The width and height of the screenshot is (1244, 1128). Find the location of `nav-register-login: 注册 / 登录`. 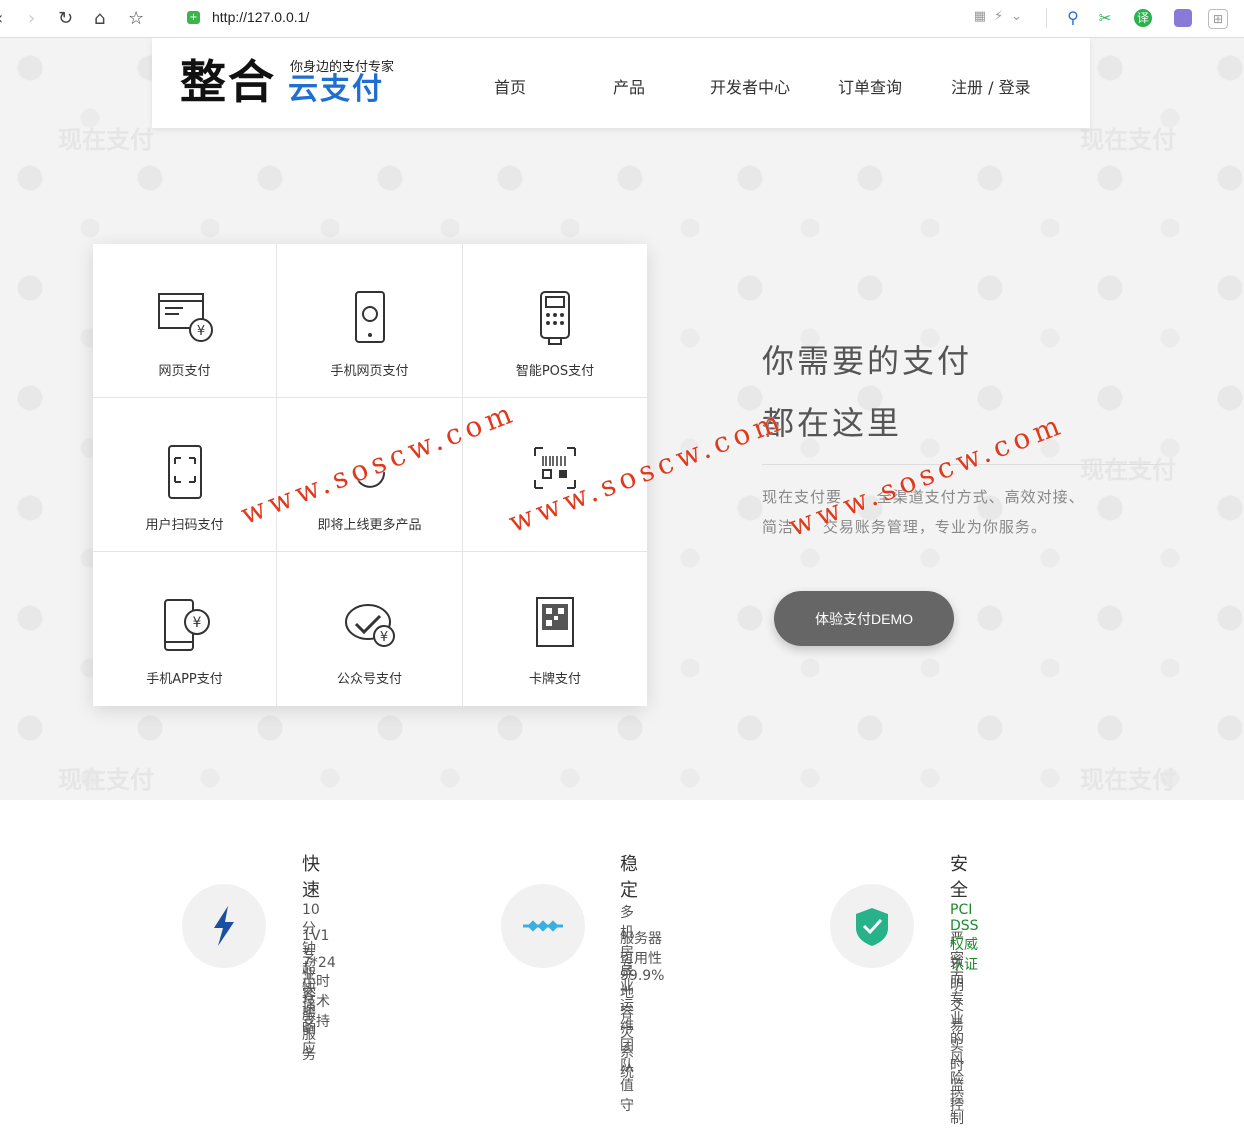

nav-register-login: 注册 / 登录 is located at coordinates (991, 86).